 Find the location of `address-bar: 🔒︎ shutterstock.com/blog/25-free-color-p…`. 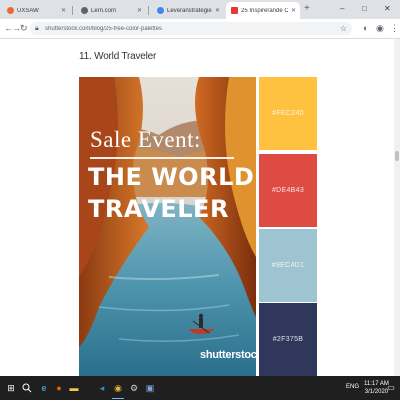

address-bar: 🔒︎ shutterstock.com/blog/25-free-color-p… is located at coordinates (191, 28).